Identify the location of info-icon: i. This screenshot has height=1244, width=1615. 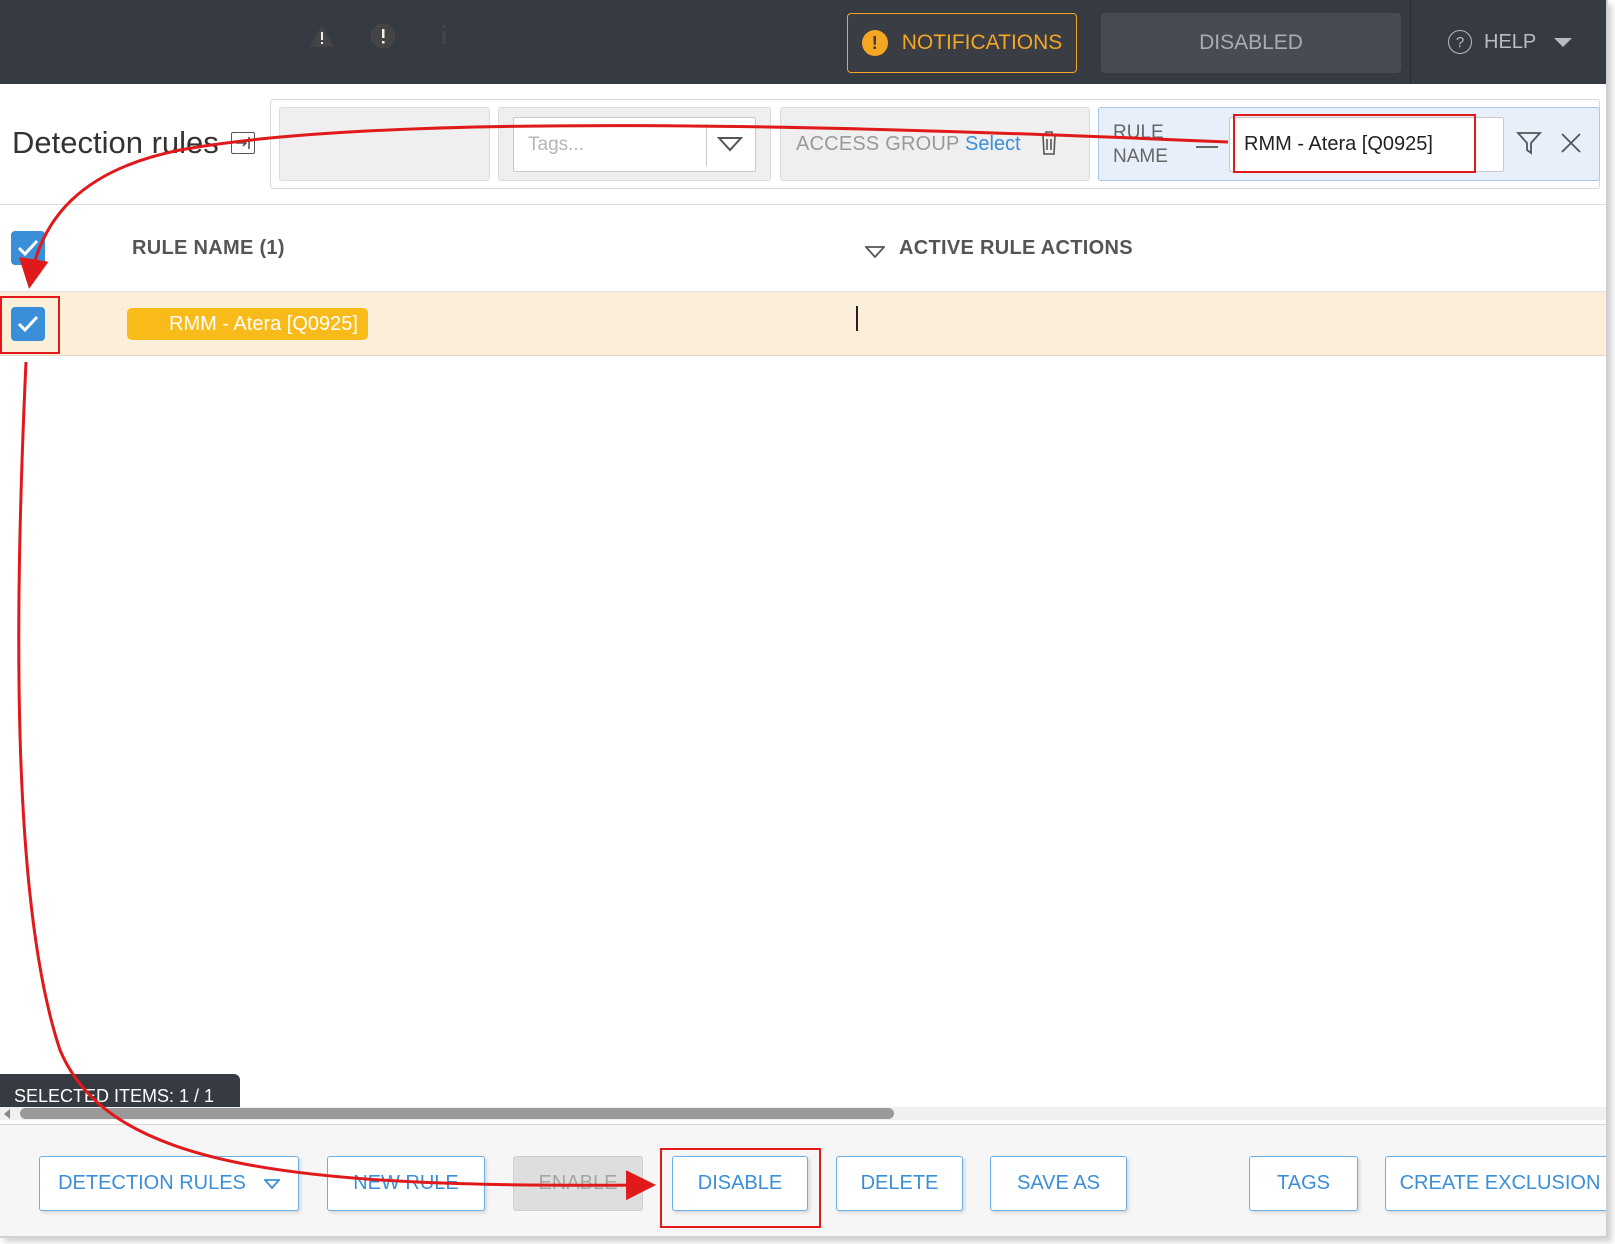
(444, 35).